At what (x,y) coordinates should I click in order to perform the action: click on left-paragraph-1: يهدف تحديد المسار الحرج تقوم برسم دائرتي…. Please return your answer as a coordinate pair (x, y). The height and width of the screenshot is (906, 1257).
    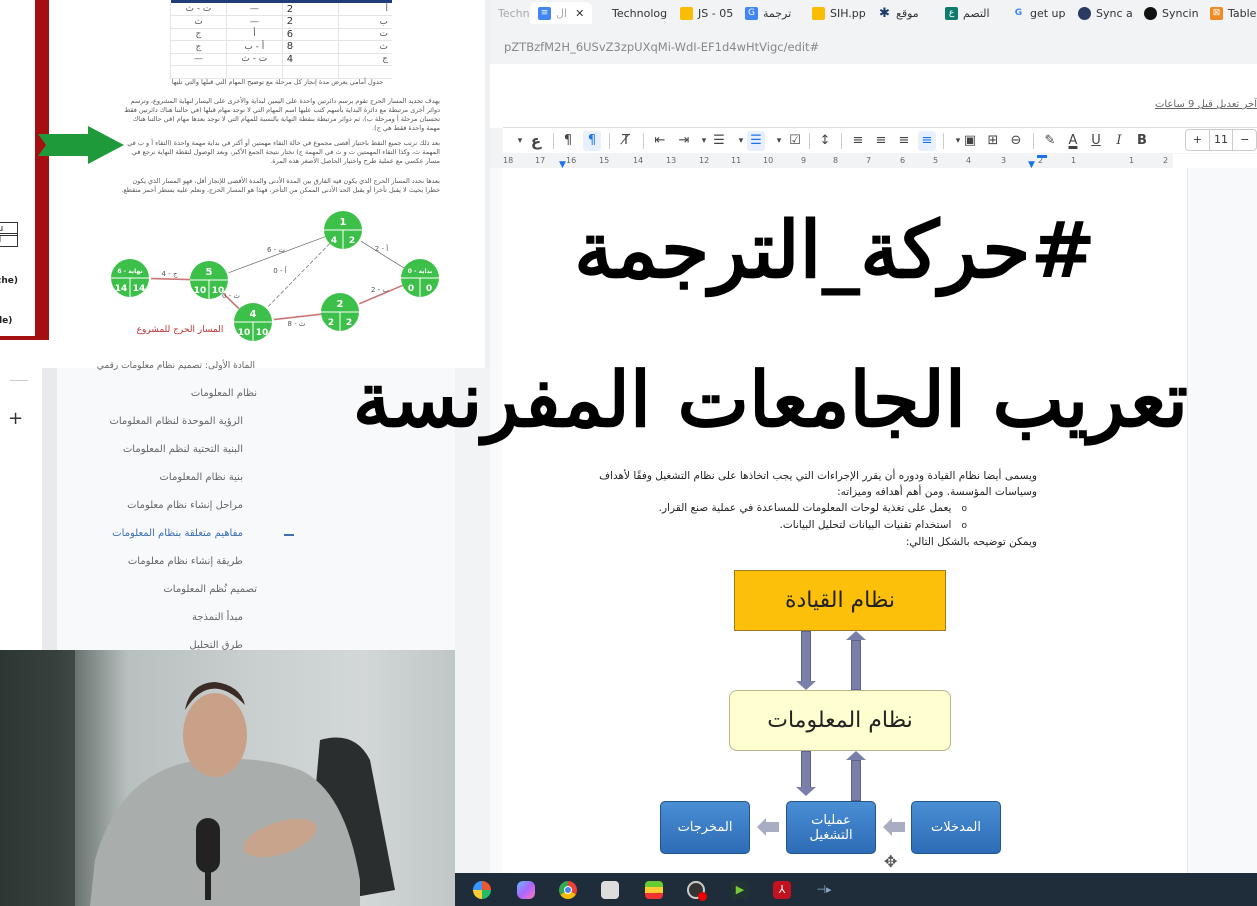
    Looking at the image, I should click on (282, 114).